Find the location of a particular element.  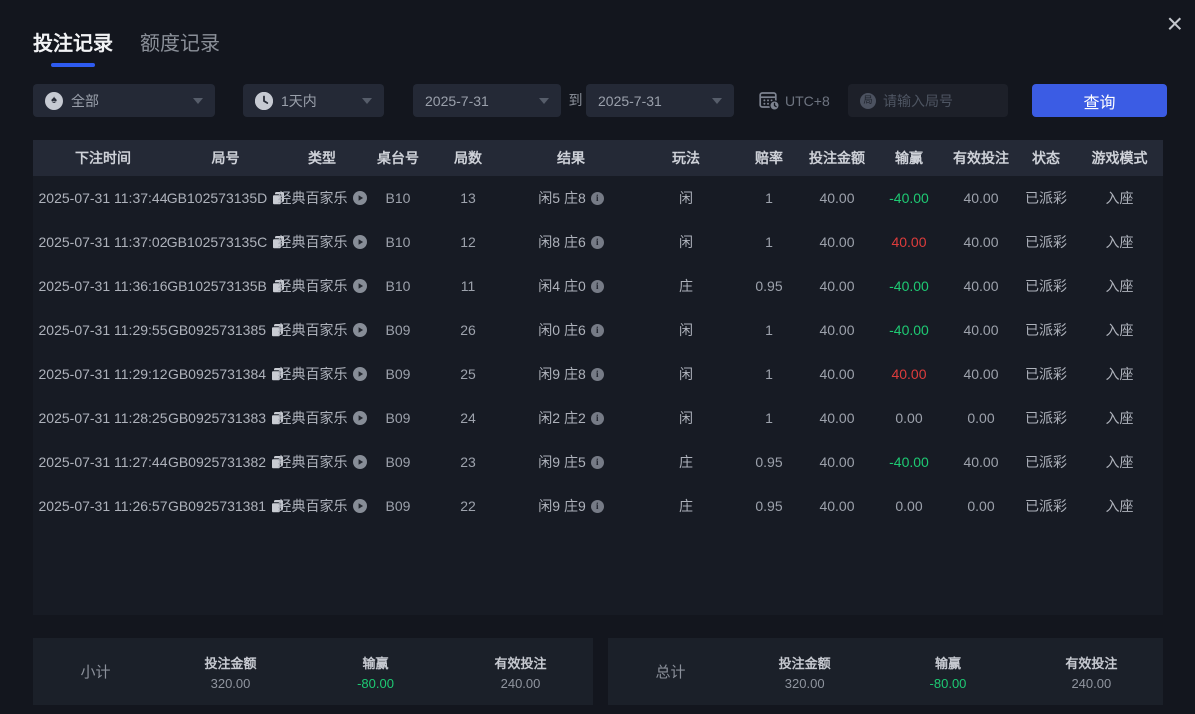

tab-quota-records: 额度记录 is located at coordinates (180, 47).